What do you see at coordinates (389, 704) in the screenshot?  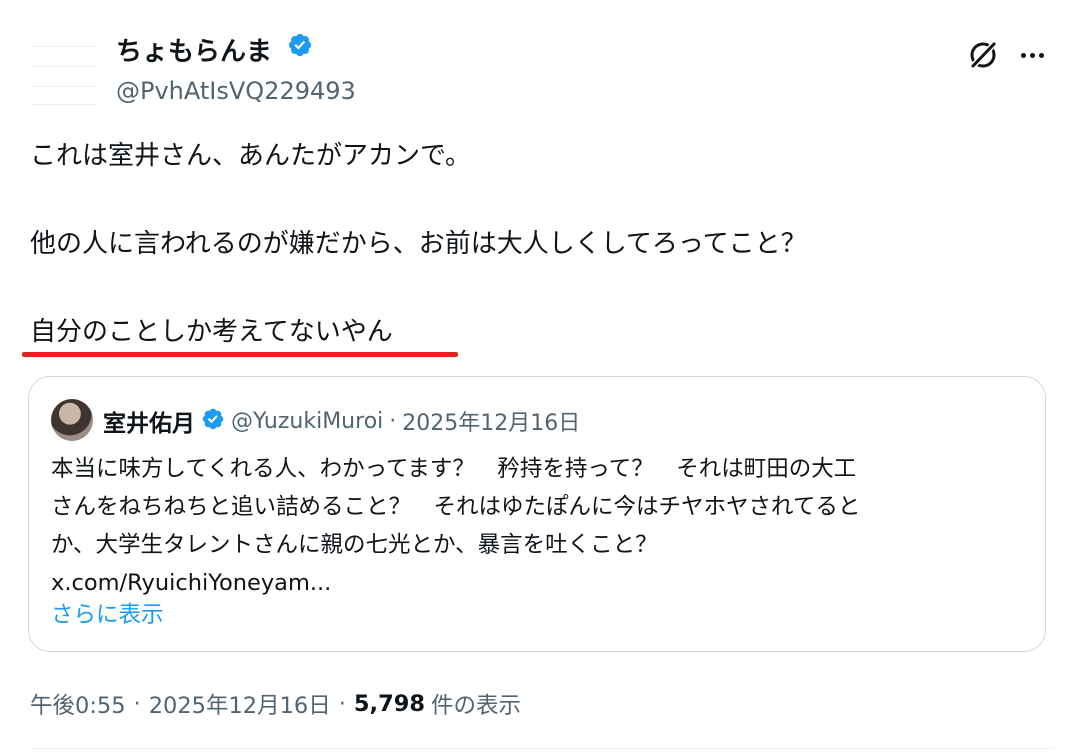 I see `views-count: 5,798` at bounding box center [389, 704].